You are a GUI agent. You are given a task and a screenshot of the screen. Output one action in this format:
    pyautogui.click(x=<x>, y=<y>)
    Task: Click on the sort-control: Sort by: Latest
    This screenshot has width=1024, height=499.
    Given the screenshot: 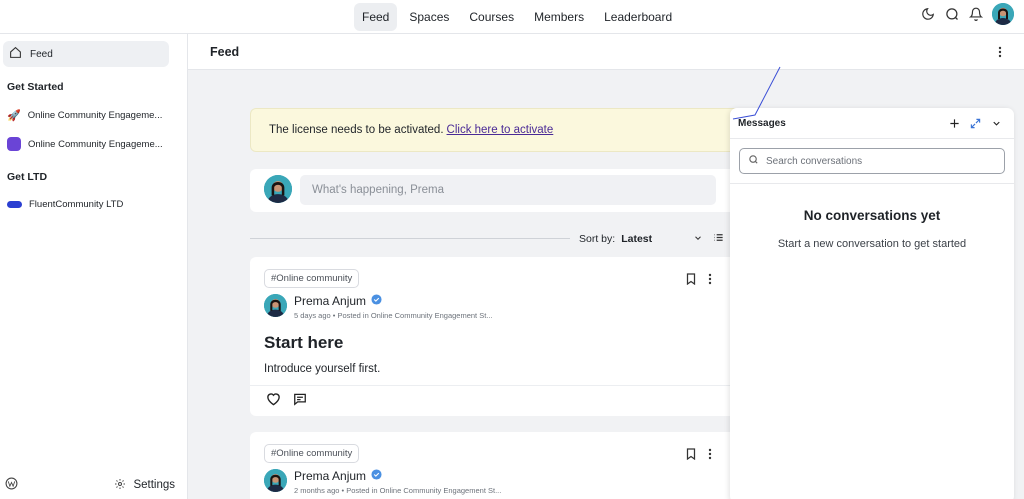 What is the action you would take?
    pyautogui.click(x=651, y=239)
    